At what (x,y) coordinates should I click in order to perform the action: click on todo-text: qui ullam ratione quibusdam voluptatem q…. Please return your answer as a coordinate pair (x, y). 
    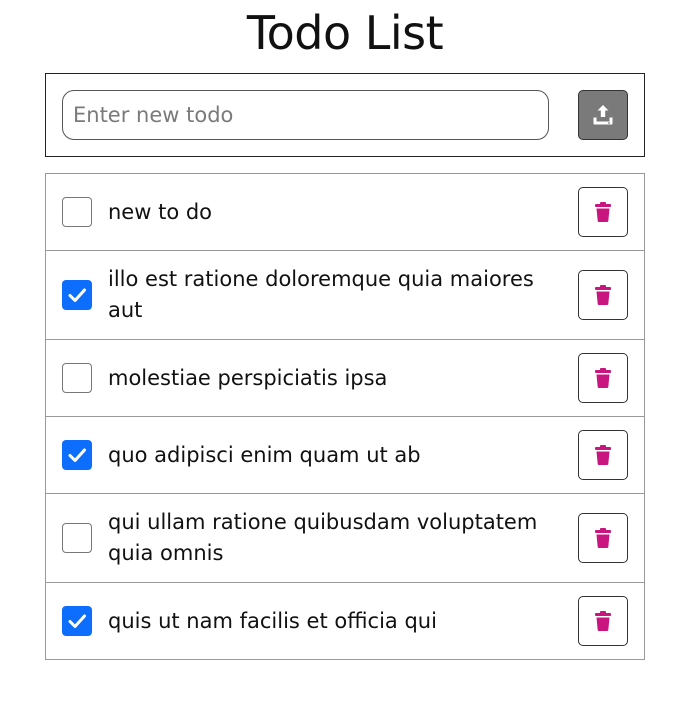
    Looking at the image, I should click on (323, 537).